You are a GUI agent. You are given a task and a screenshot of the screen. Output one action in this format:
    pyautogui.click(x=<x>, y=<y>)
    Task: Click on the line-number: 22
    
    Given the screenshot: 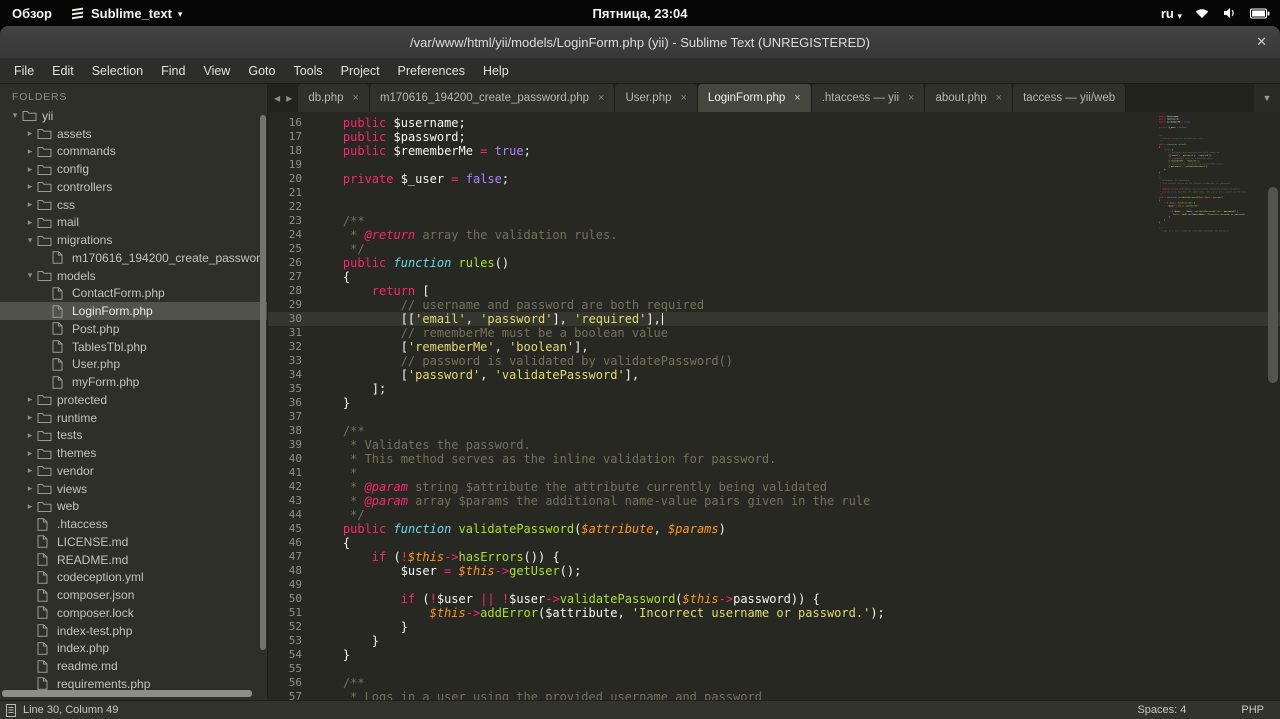 What is the action you would take?
    pyautogui.click(x=291, y=207)
    